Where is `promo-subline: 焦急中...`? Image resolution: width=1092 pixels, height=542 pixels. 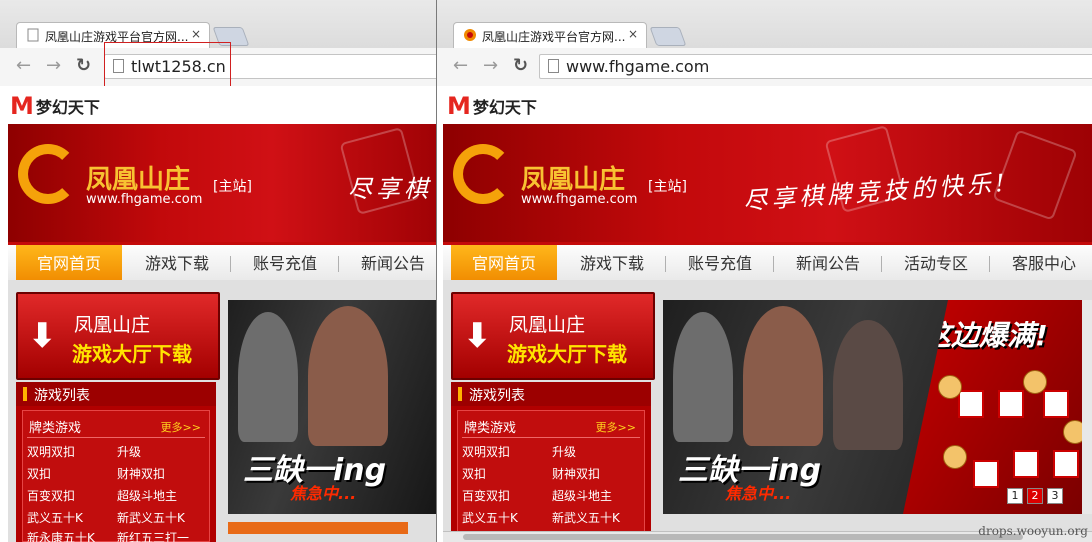
promo-subline: 焦急中... is located at coordinates (758, 493).